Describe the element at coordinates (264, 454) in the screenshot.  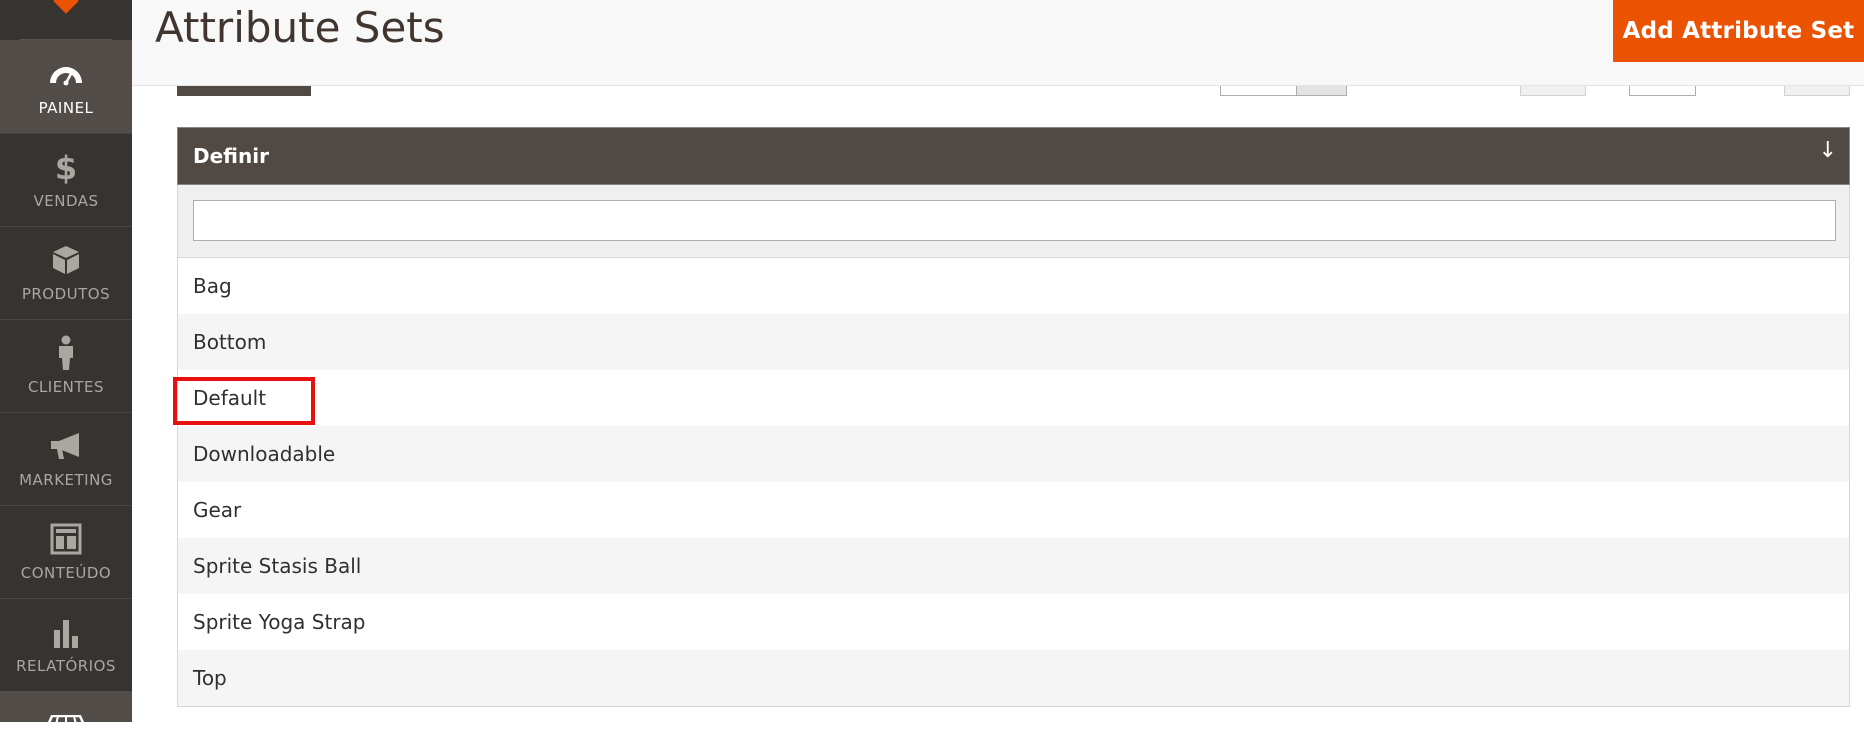
I see `row-set-name: Downloadable` at that location.